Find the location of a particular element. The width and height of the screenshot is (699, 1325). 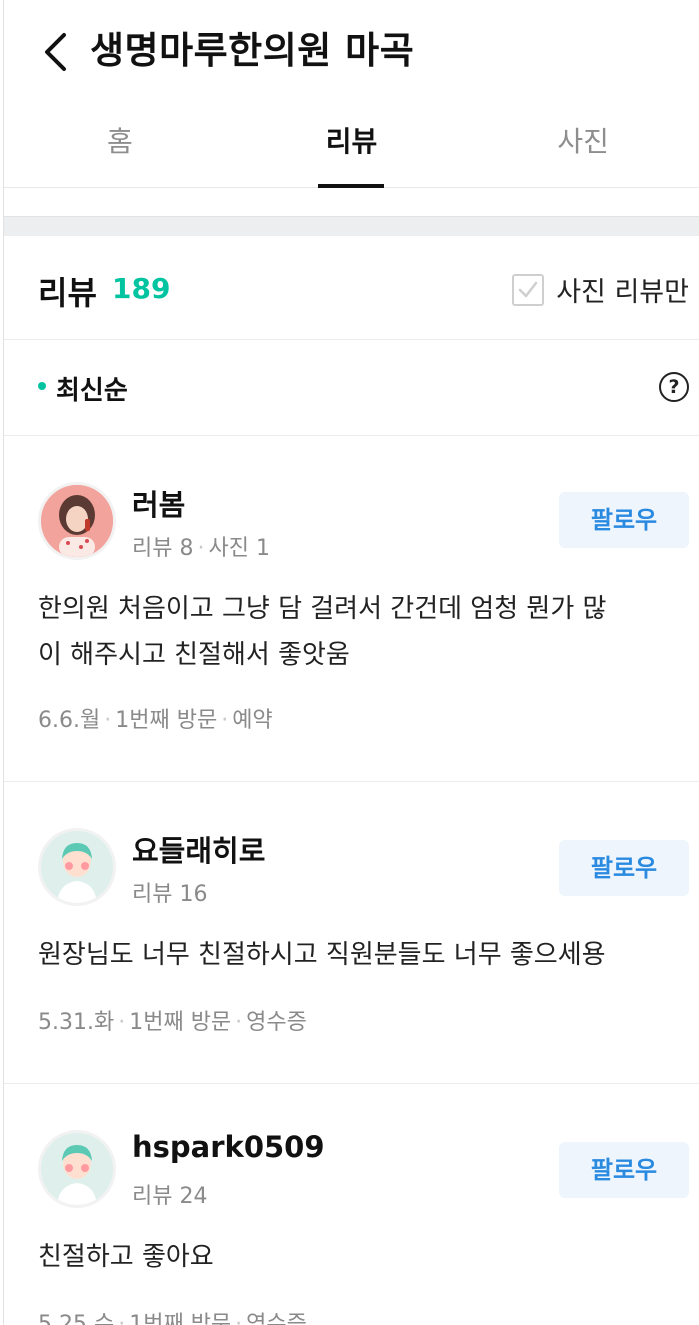

tab-photos: 사진 is located at coordinates (583, 150).